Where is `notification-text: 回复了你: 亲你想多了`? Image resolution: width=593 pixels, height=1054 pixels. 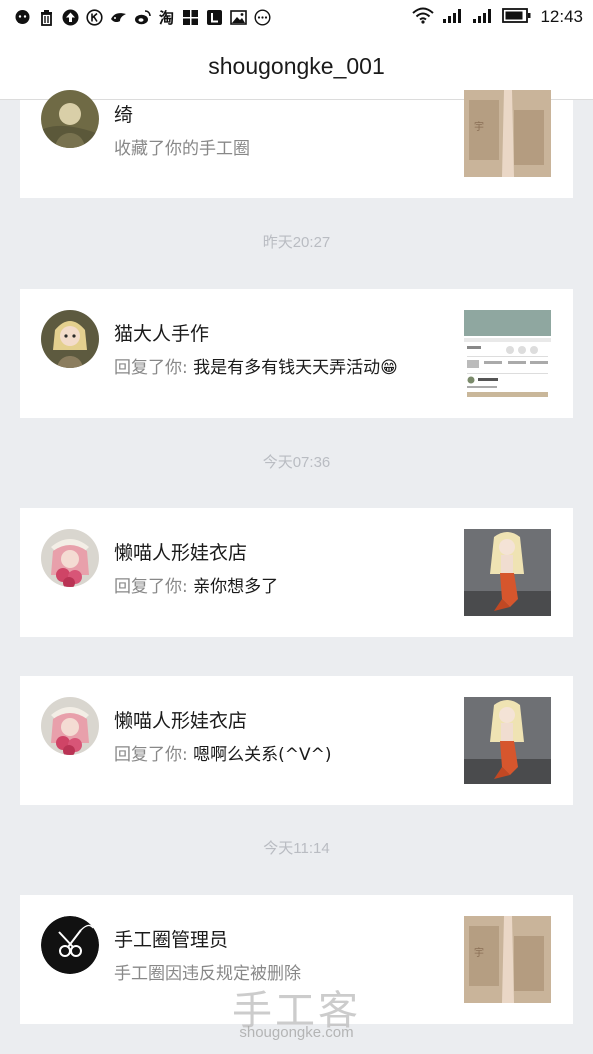 notification-text: 回复了你: 亲你想多了 is located at coordinates (196, 584).